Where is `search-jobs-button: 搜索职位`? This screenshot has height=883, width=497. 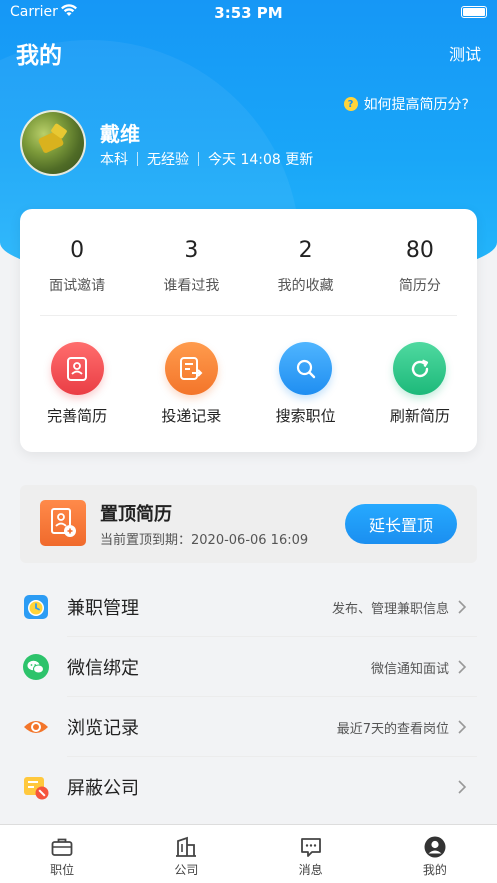
search-jobs-button: 搜索职位 is located at coordinates (306, 384).